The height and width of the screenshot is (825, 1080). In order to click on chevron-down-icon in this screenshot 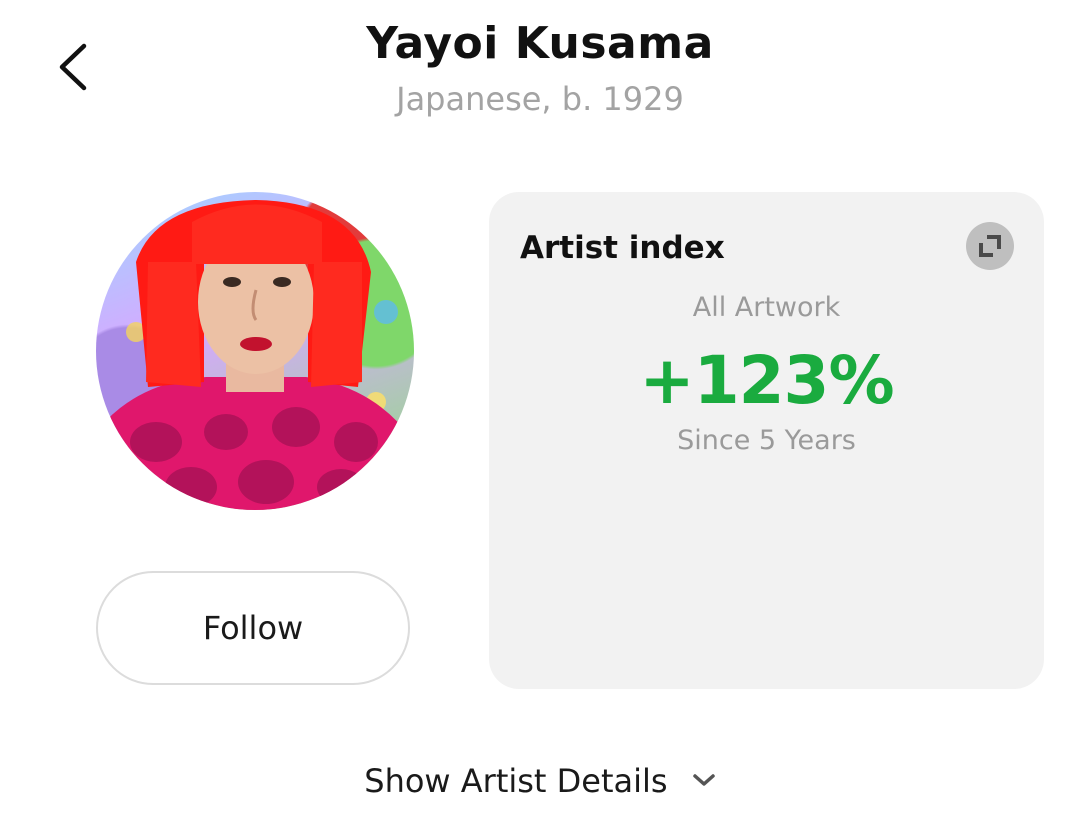, I will do `click(704, 777)`.